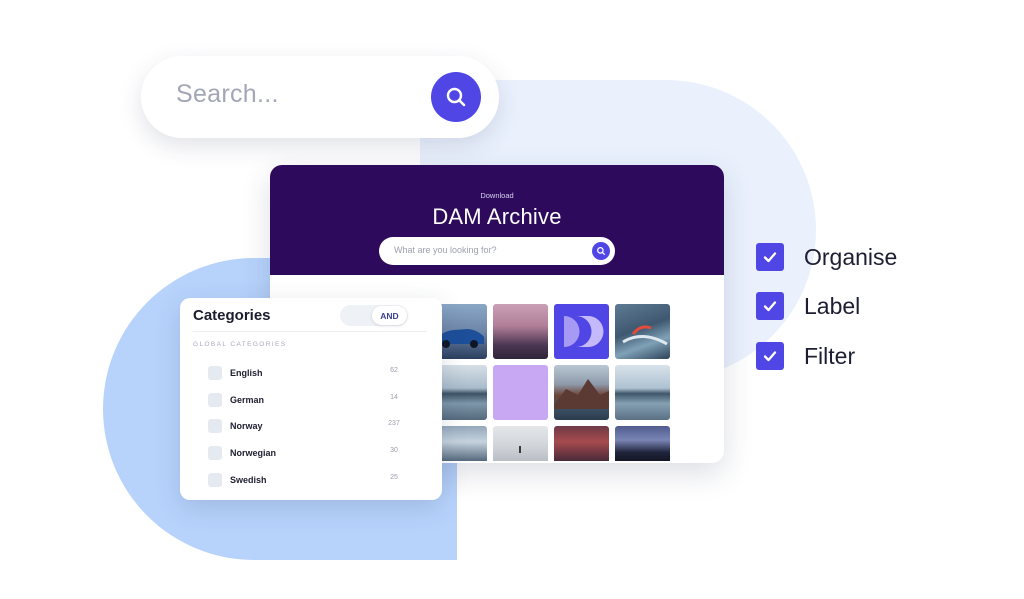  I want to click on toggle-and-option: AND, so click(389, 315).